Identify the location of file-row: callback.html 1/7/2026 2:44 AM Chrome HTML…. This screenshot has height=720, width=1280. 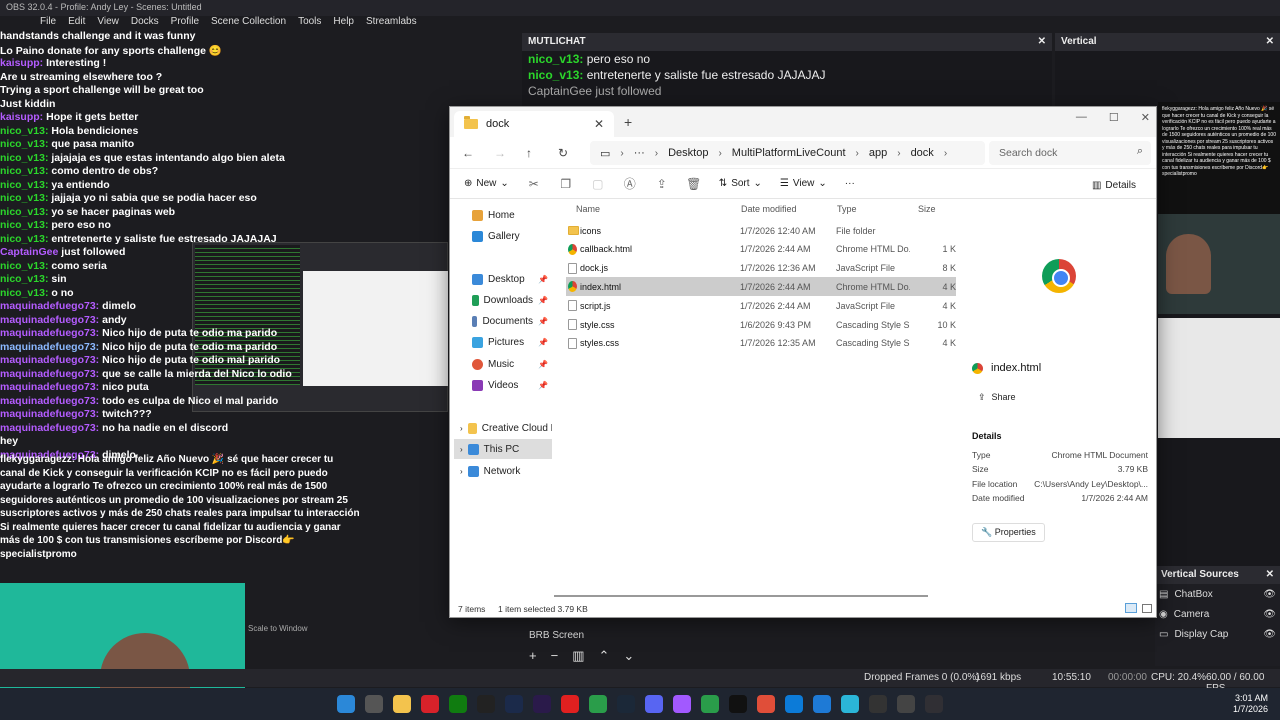
(761, 249).